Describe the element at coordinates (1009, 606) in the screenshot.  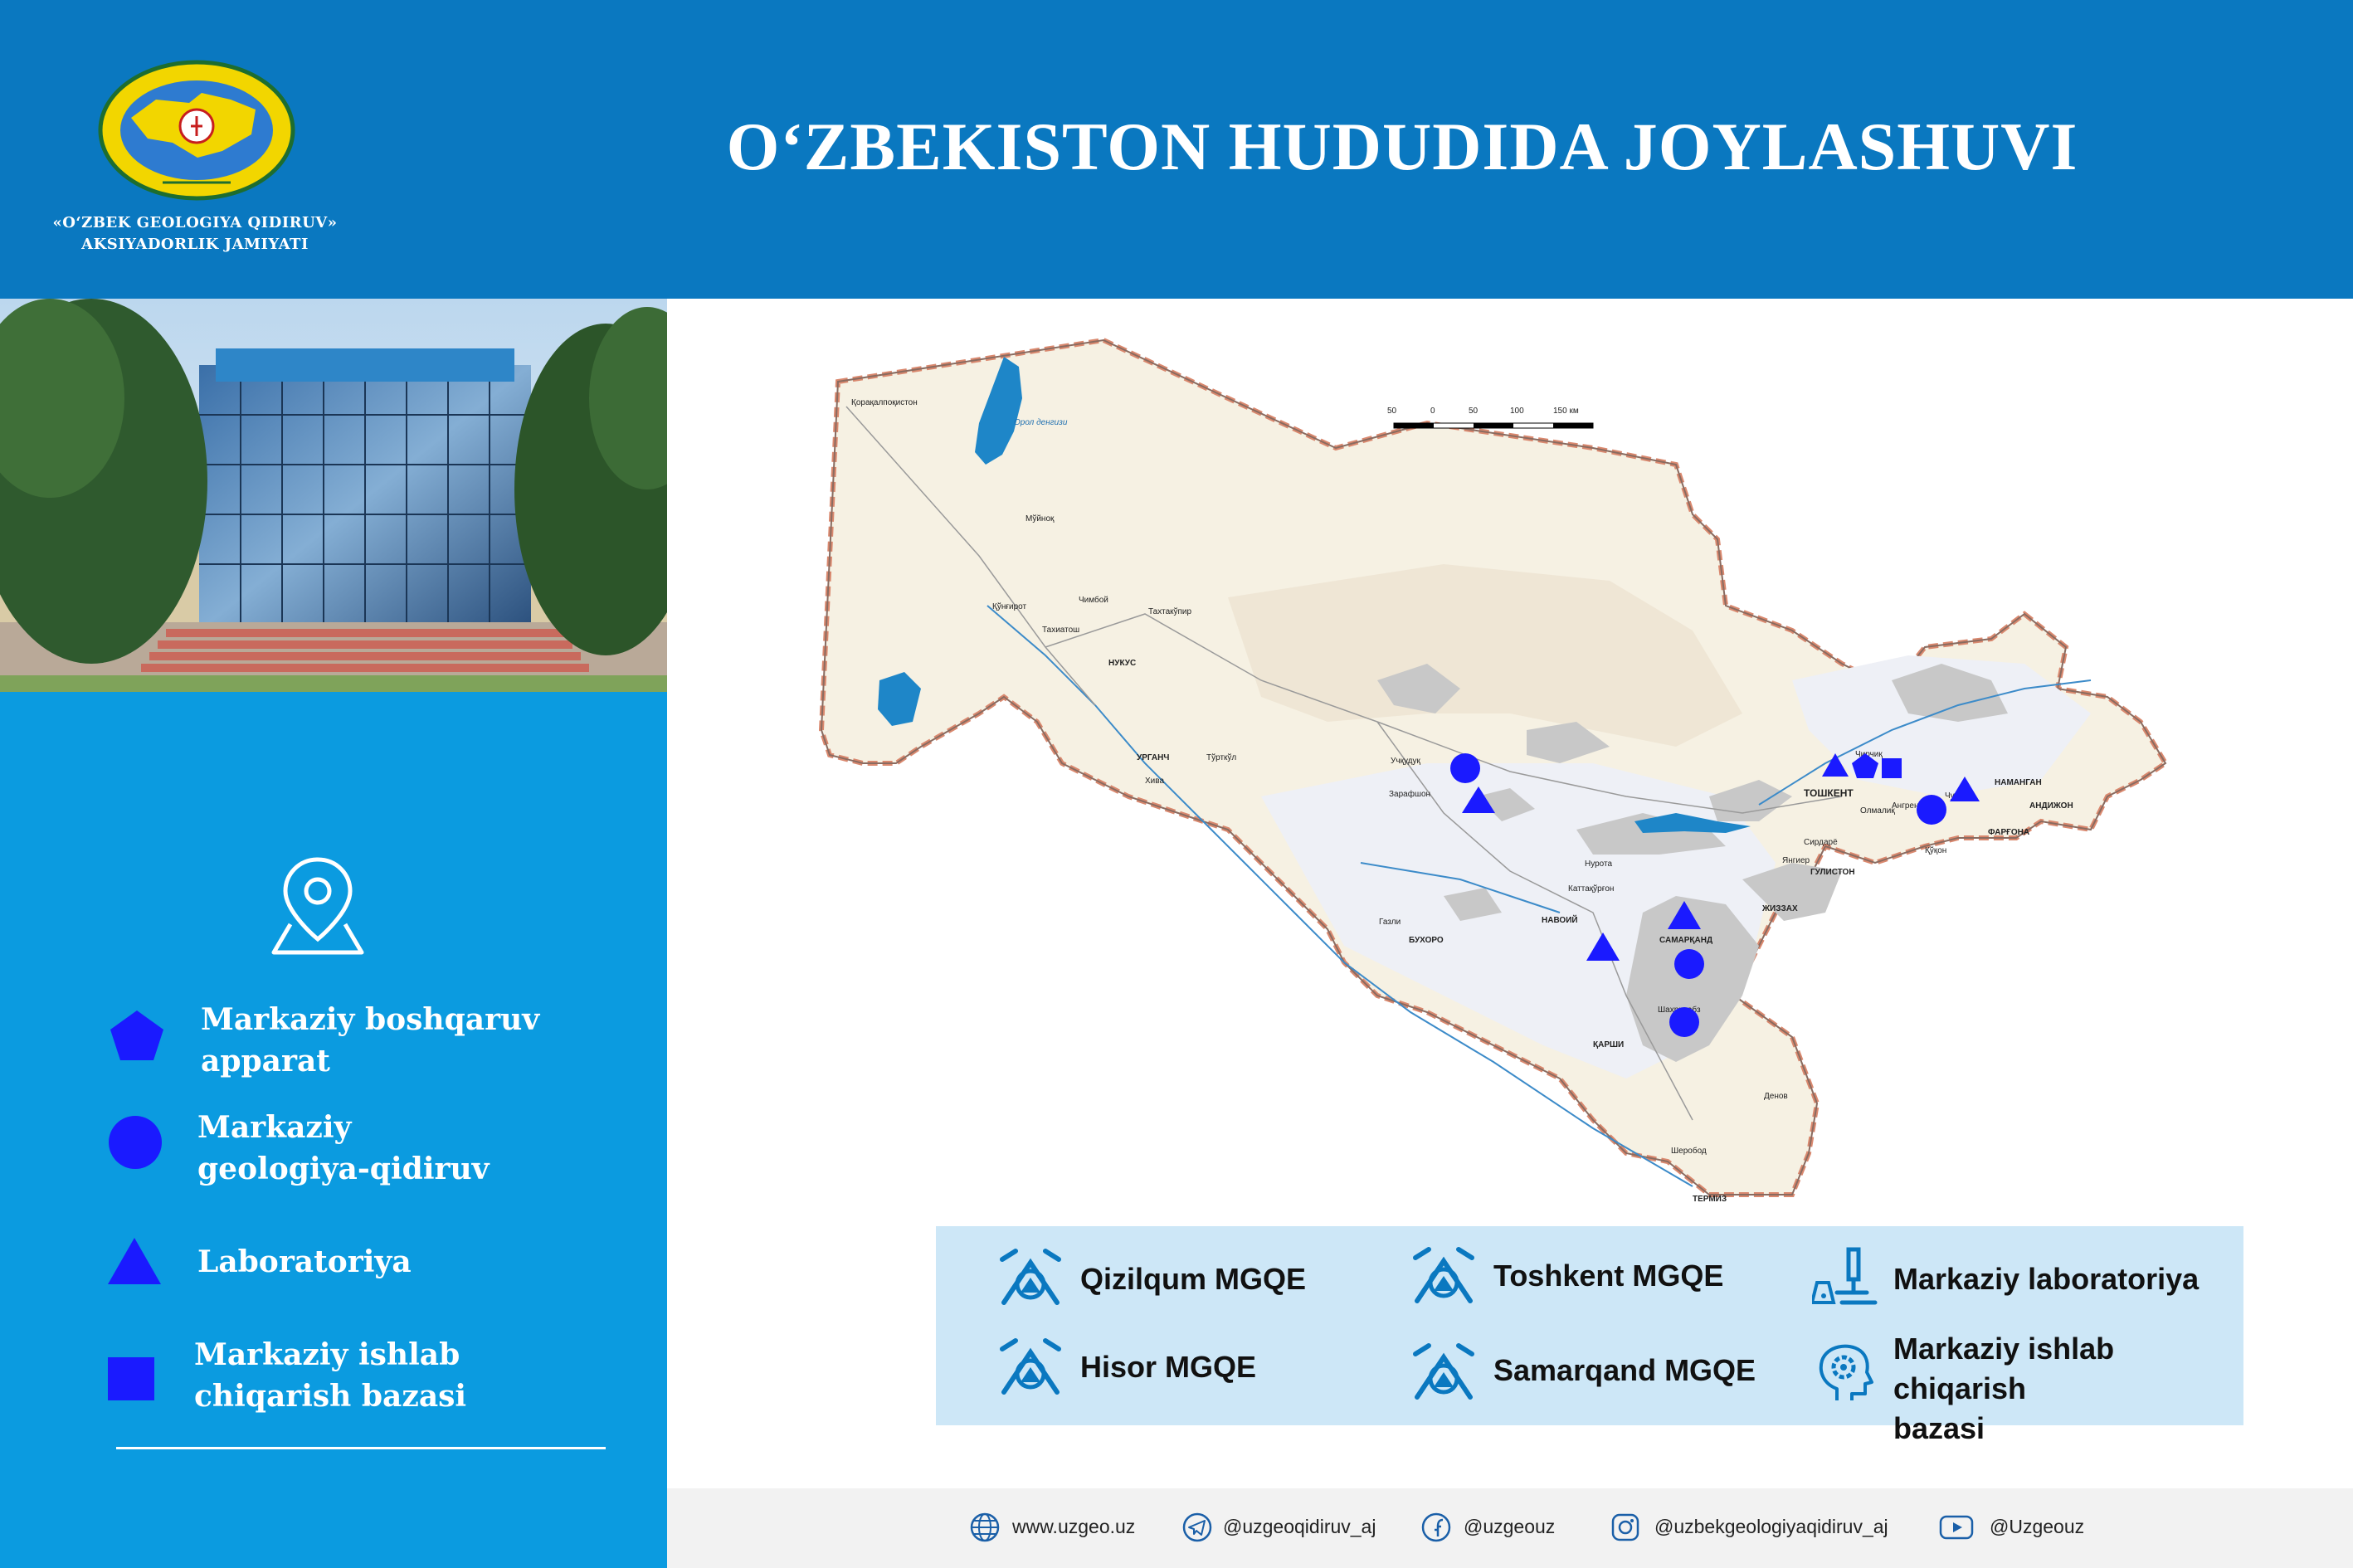
I see `city-label: Қўнғирот` at that location.